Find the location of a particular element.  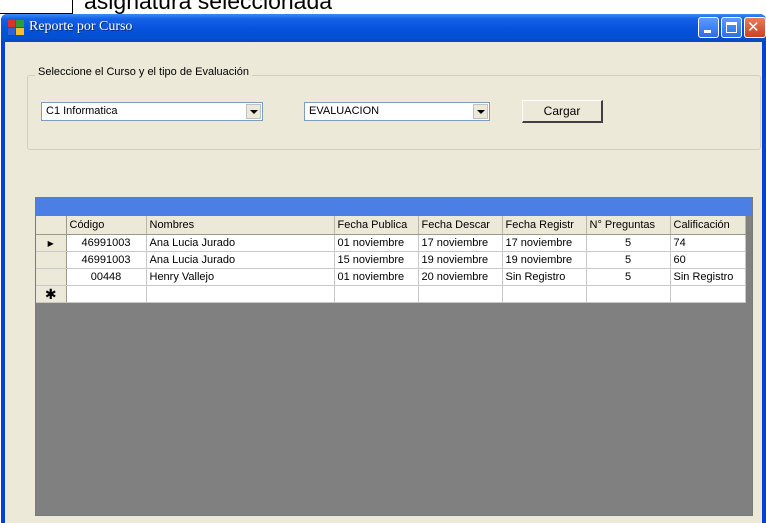

grid-caption-bar is located at coordinates (394, 207).